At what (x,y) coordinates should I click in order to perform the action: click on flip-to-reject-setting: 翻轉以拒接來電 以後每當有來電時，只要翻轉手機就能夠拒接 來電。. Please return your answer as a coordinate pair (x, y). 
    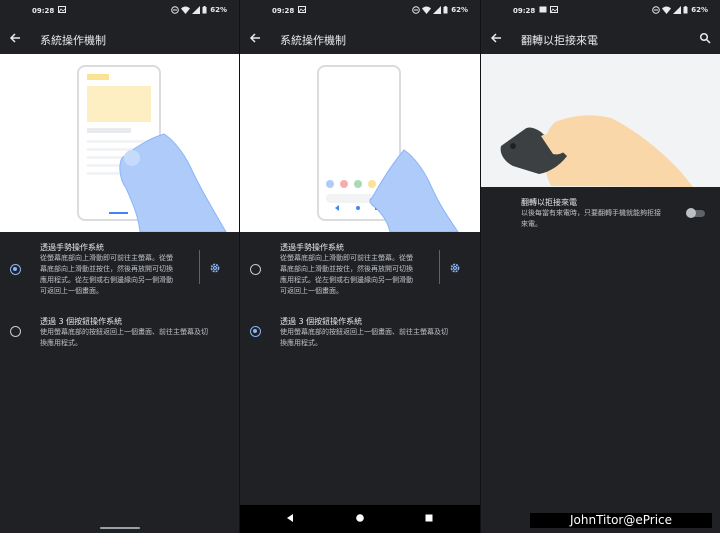
    Looking at the image, I should click on (600, 213).